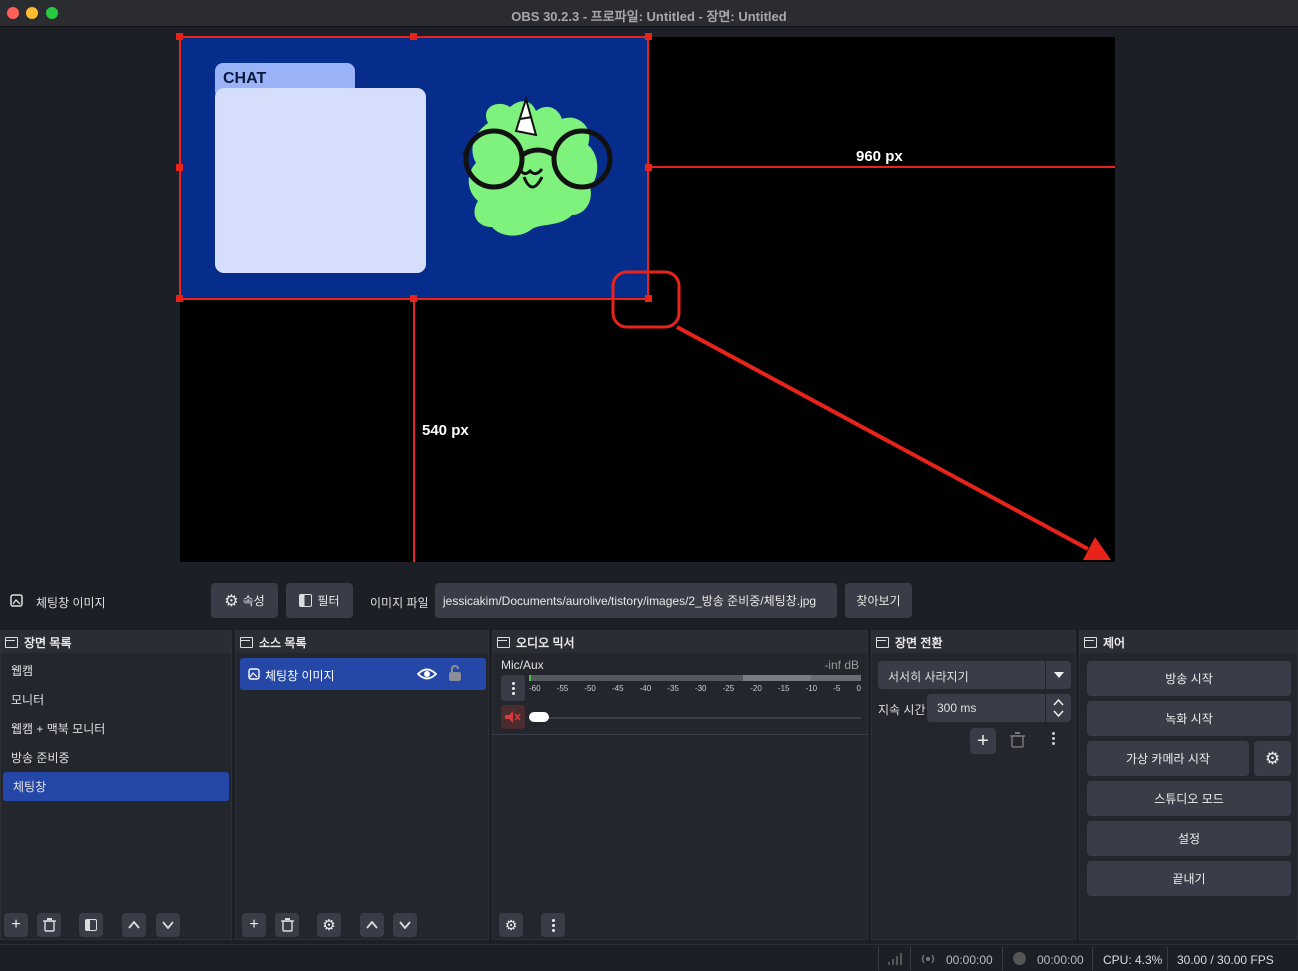 This screenshot has height=971, width=1298. Describe the element at coordinates (328, 601) in the screenshot. I see `filters-label: 필터` at that location.